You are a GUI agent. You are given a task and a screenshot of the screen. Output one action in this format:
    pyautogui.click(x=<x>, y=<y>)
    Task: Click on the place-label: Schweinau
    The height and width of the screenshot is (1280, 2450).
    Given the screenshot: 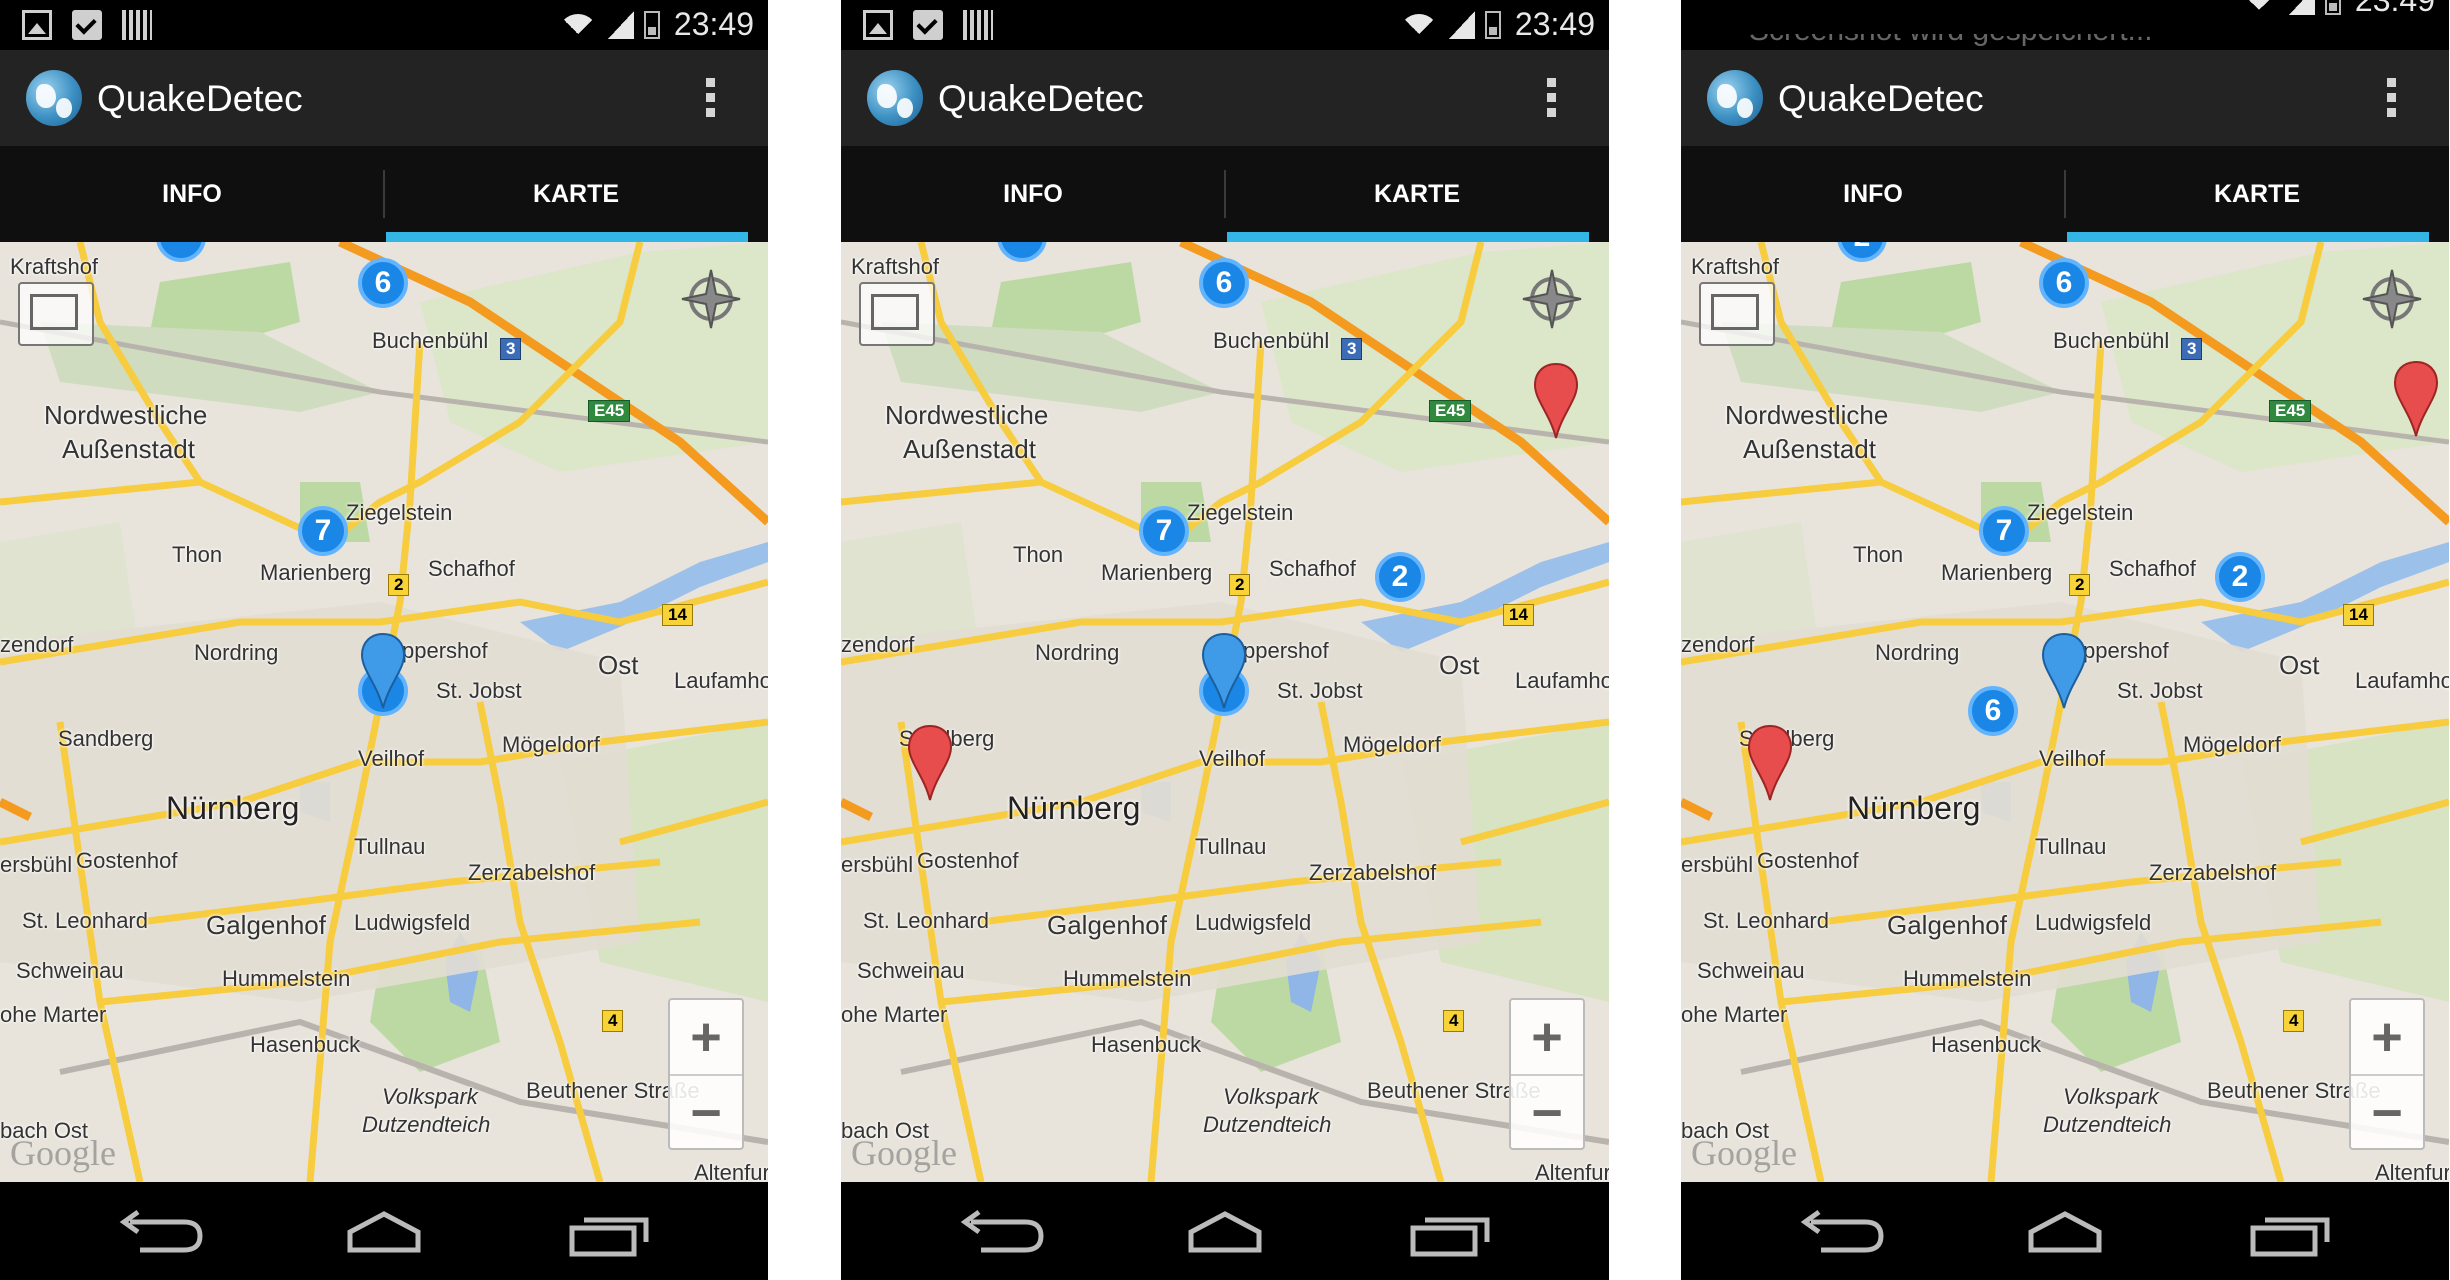 What is the action you would take?
    pyautogui.click(x=911, y=970)
    